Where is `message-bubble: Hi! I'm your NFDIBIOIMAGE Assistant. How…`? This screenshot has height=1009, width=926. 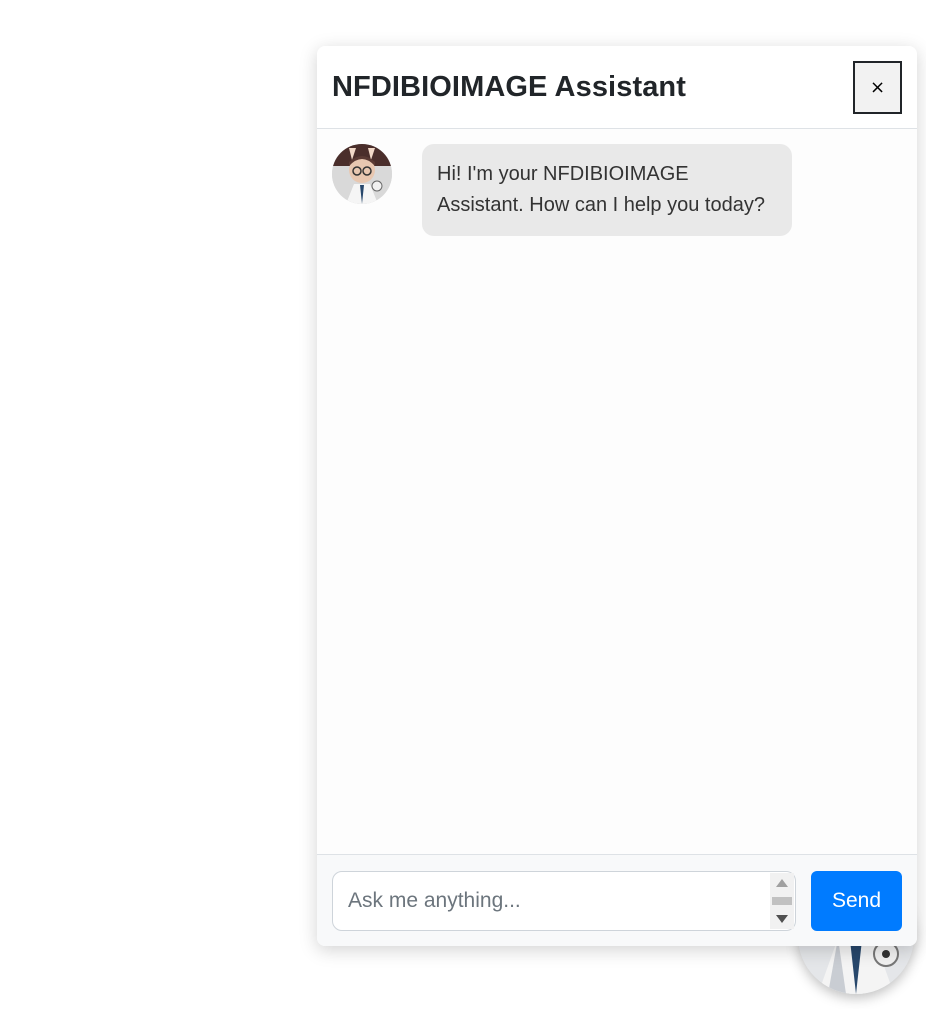 message-bubble: Hi! I'm your NFDIBIOIMAGE Assistant. How… is located at coordinates (607, 190).